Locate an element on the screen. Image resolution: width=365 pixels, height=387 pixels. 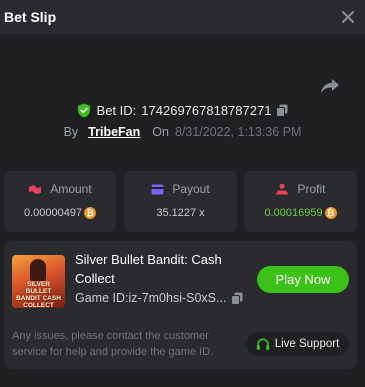
bandit-figure-image is located at coordinates (38, 270).